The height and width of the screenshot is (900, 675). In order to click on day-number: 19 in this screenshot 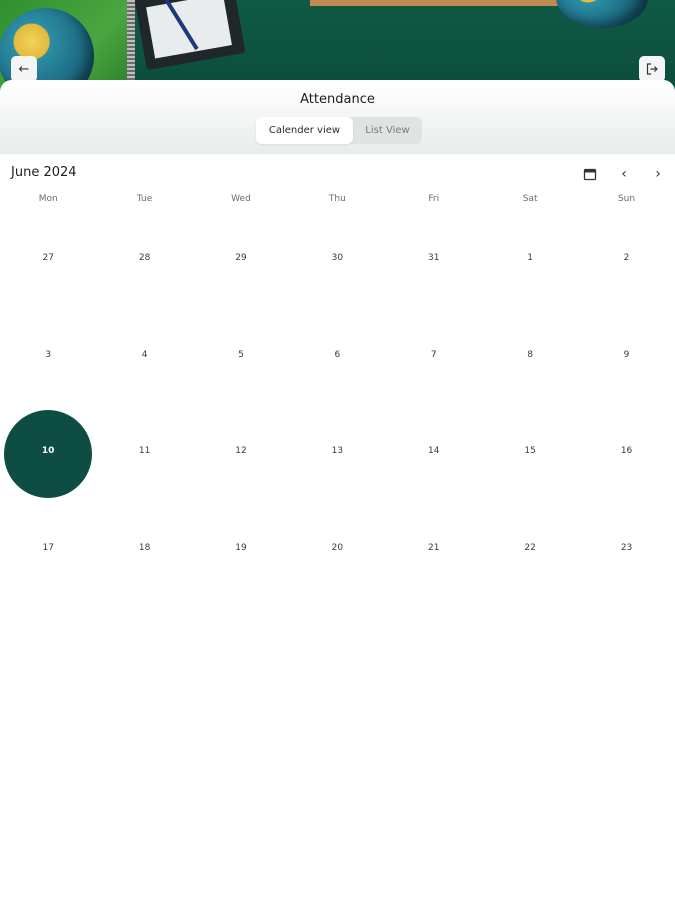, I will do `click(241, 547)`.